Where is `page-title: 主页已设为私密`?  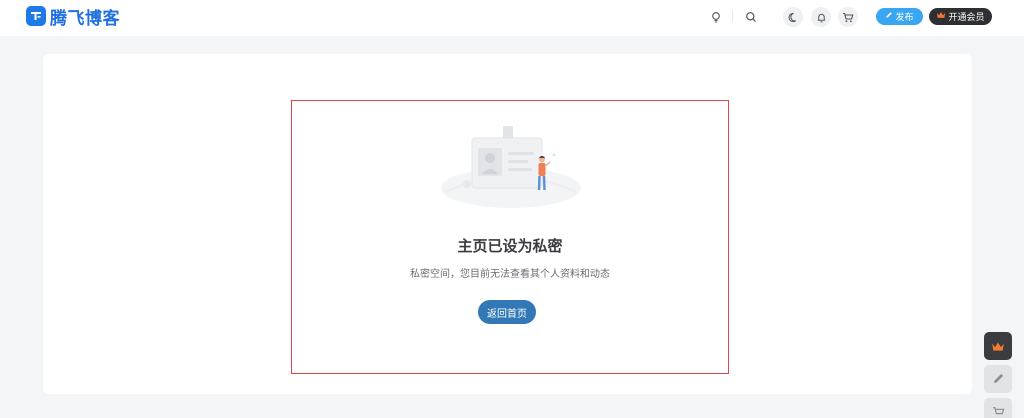
page-title: 主页已设为私密 is located at coordinates (510, 246).